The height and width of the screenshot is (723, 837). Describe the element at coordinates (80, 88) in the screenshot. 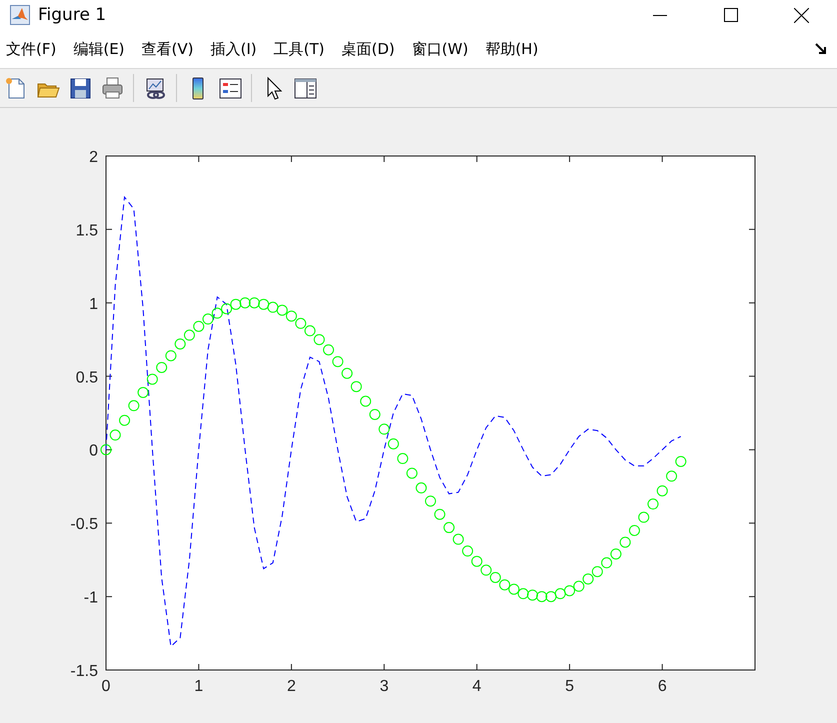

I see `save-icon` at that location.